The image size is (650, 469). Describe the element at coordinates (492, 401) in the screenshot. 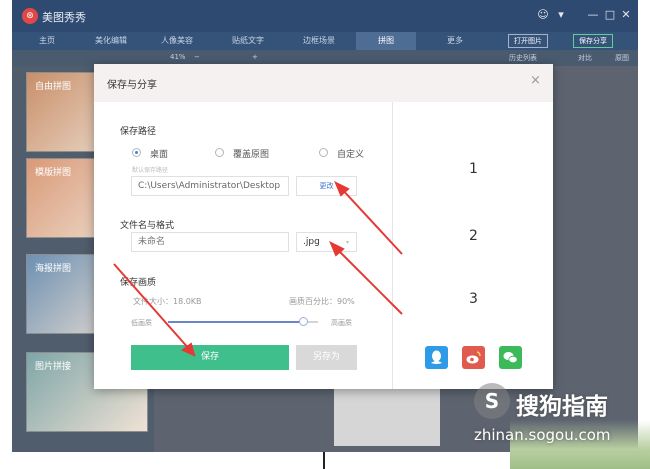

I see `sogou-logo-icon: S` at that location.